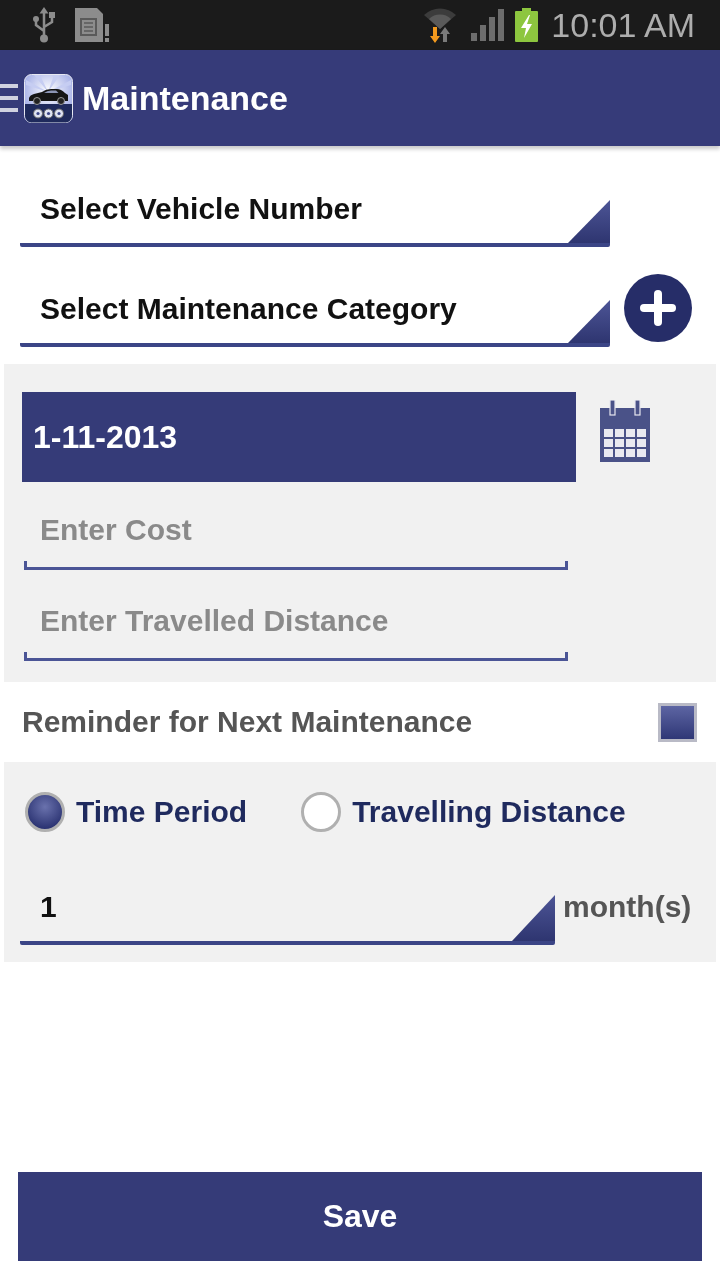  What do you see at coordinates (677, 722) in the screenshot?
I see `checkbox` at bounding box center [677, 722].